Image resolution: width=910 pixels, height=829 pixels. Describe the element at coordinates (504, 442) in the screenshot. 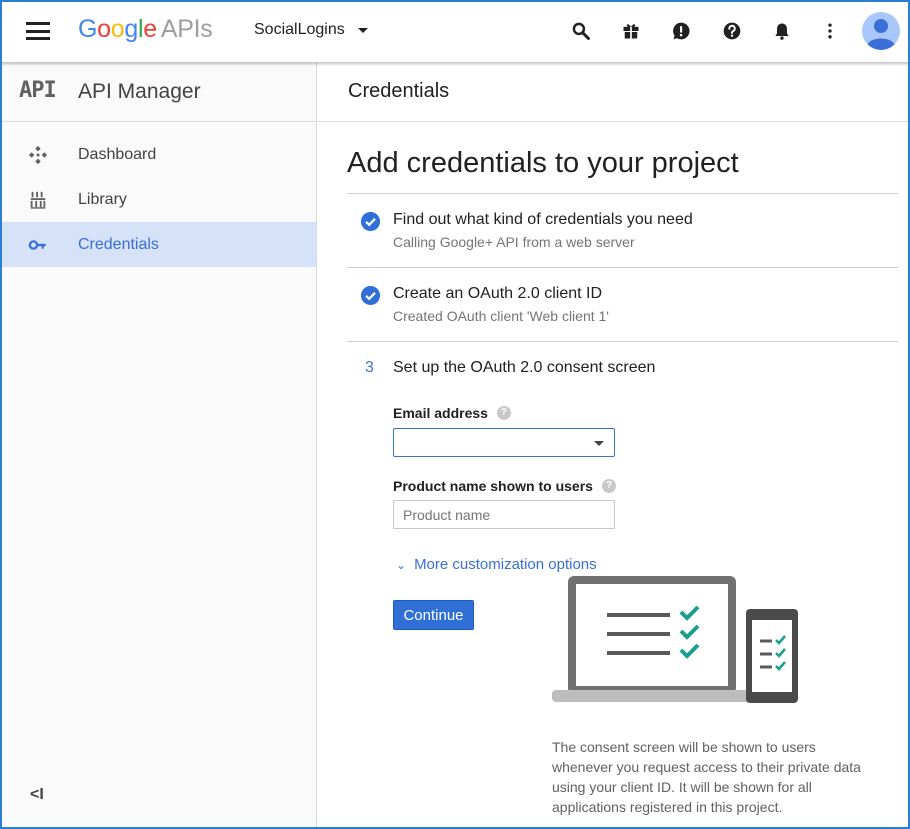

I see `email-address-select` at that location.